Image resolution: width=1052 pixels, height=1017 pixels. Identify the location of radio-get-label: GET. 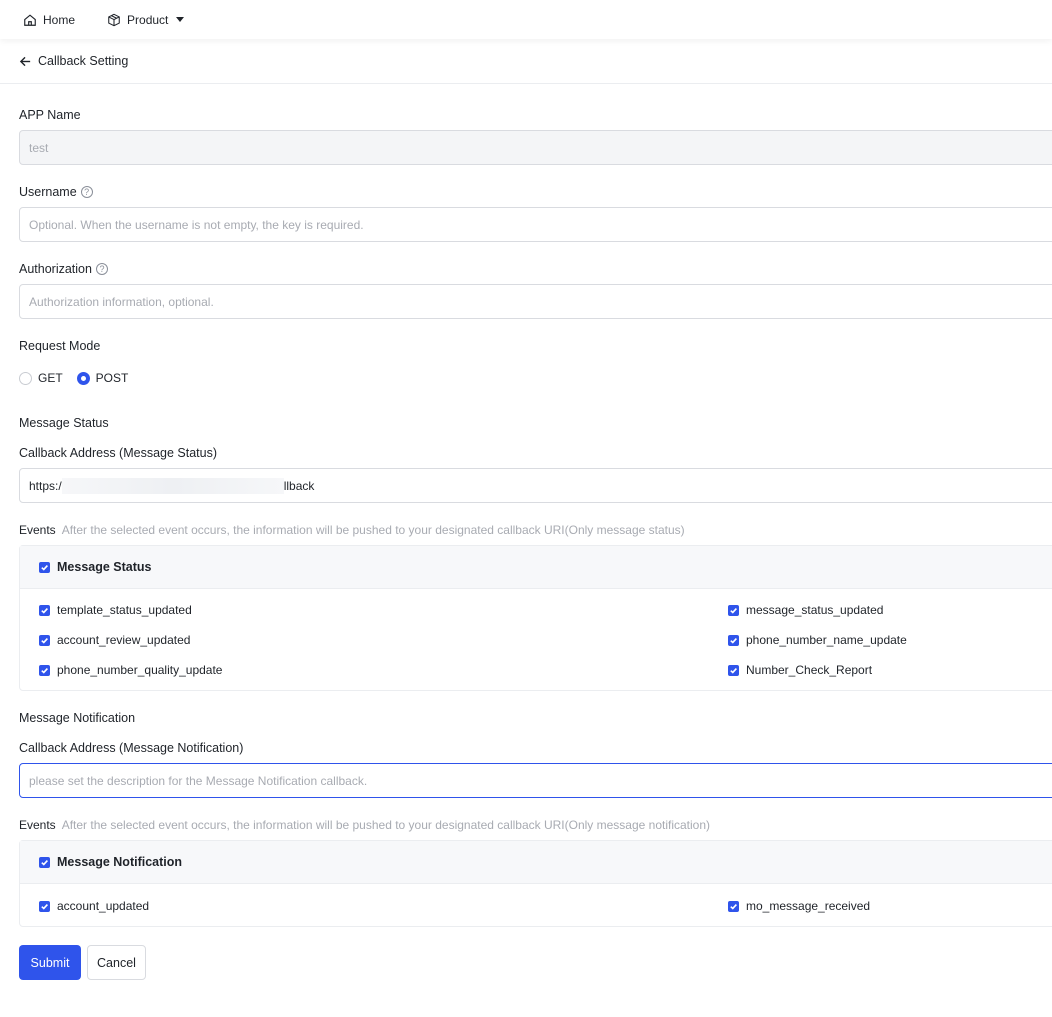
(50, 378).